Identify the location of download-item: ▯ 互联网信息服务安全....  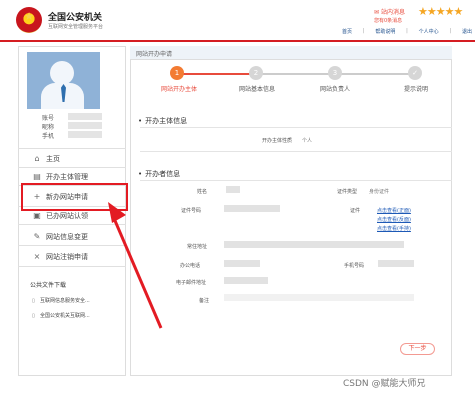
(61, 300).